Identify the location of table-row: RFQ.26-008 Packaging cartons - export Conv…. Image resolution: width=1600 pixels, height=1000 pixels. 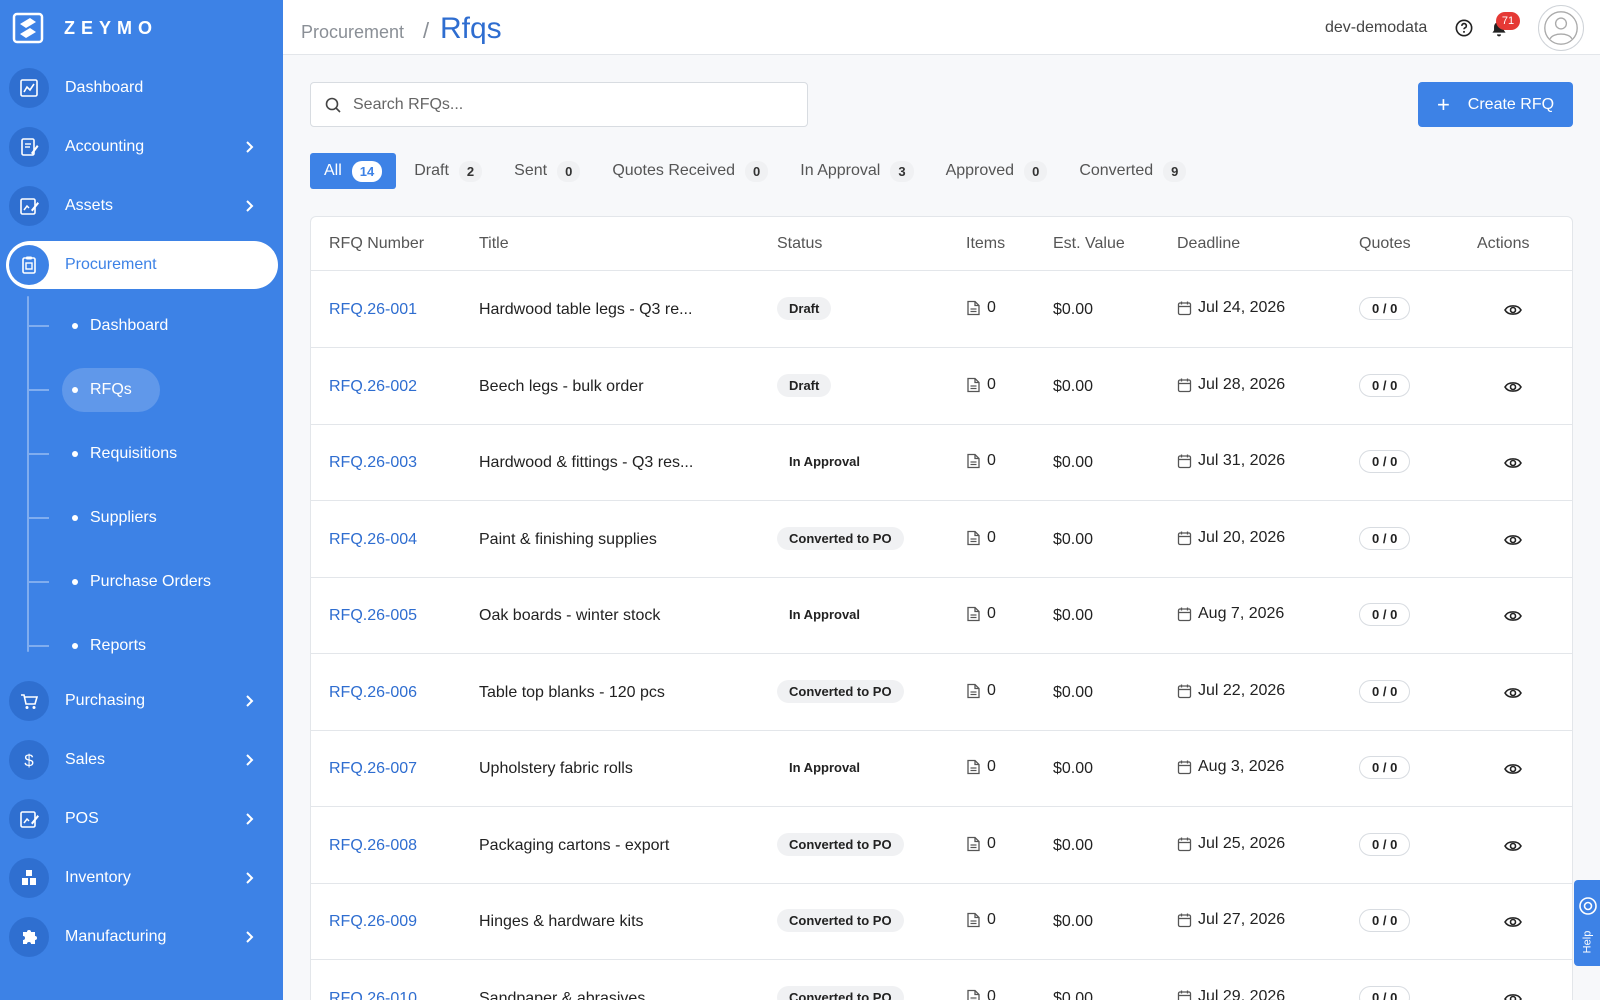
(941, 845).